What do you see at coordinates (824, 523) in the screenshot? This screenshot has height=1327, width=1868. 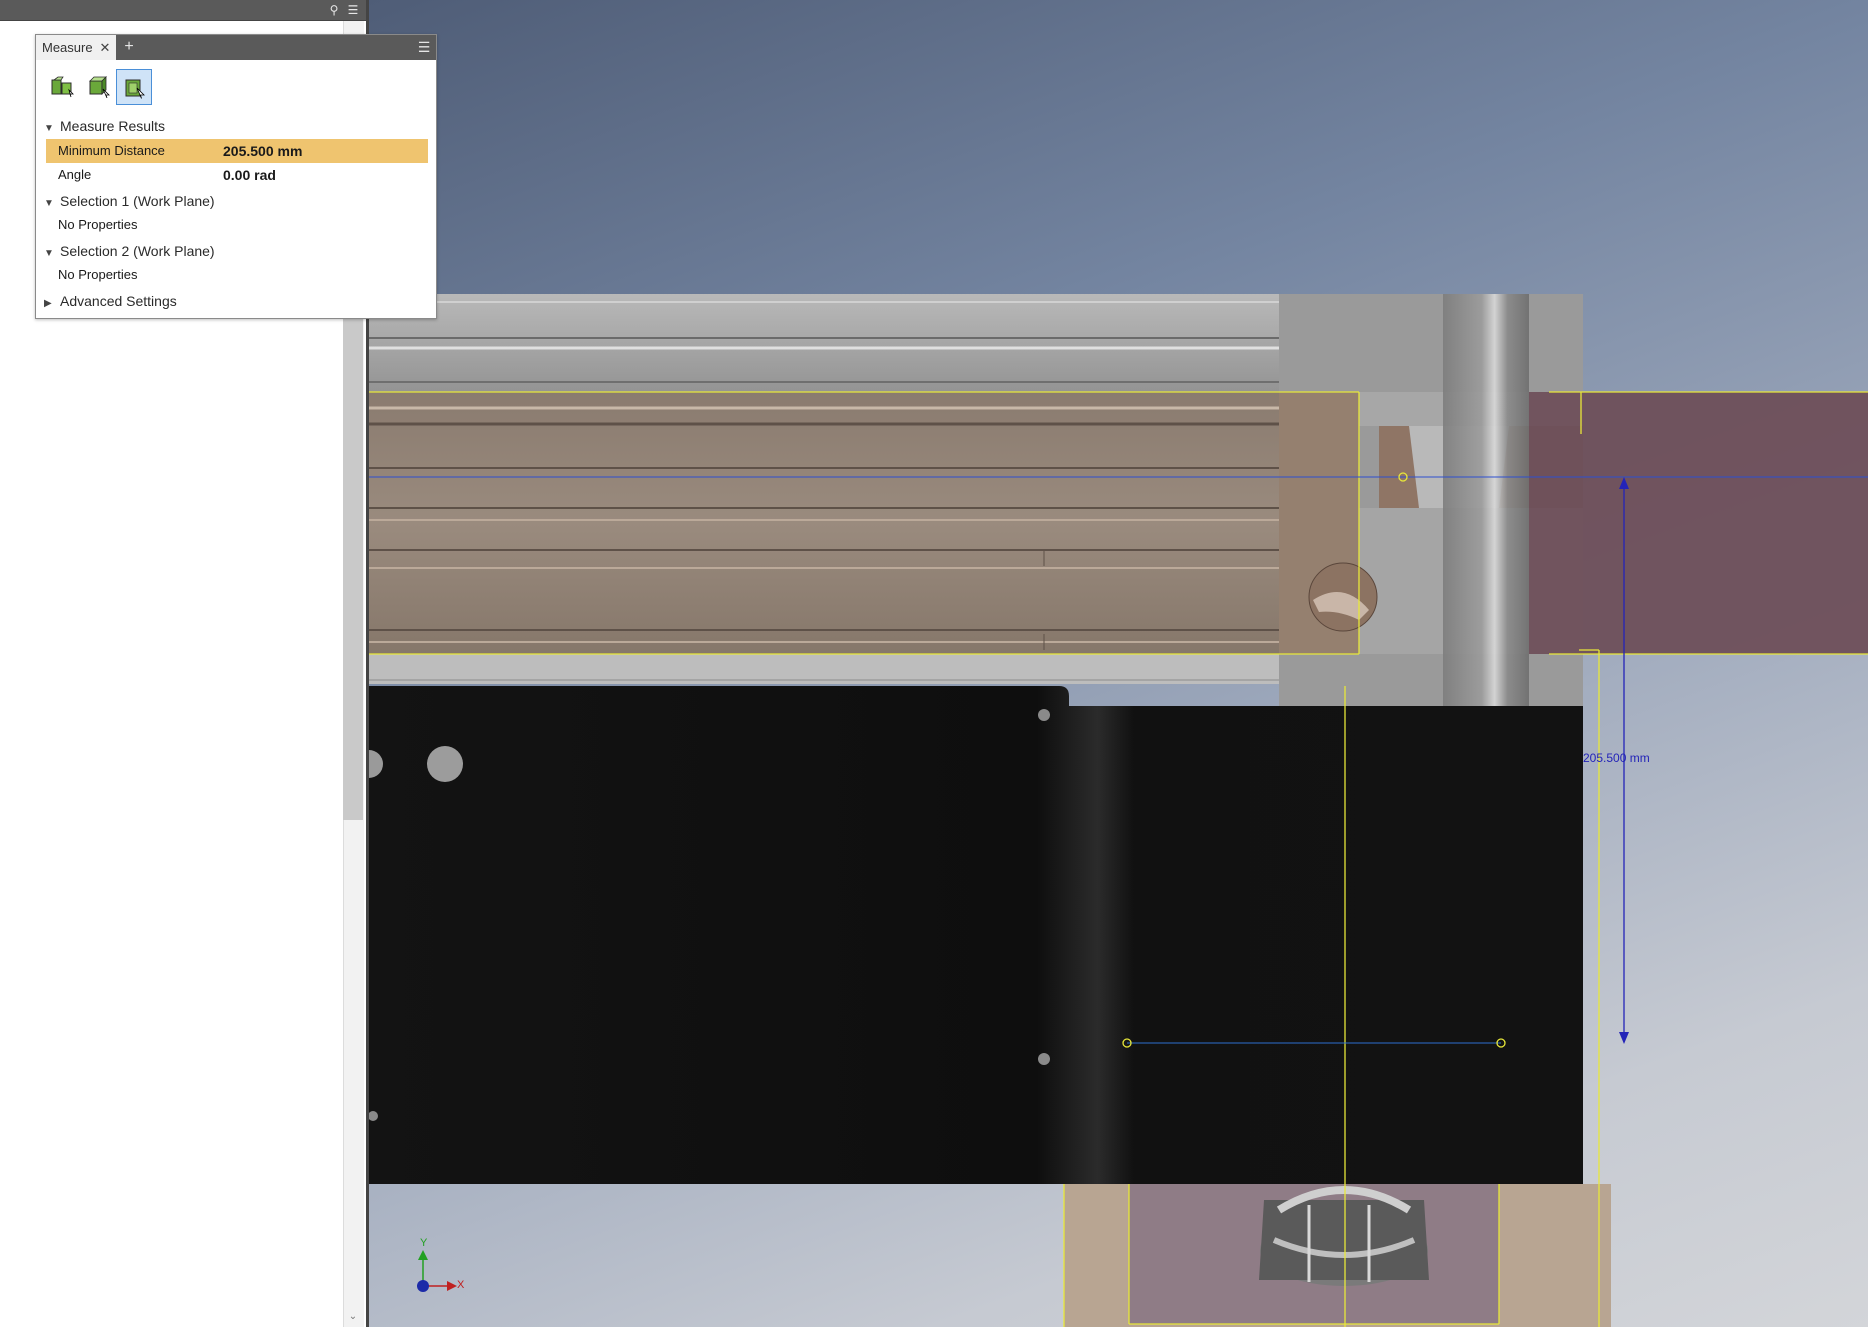 I see `linear-rail` at bounding box center [824, 523].